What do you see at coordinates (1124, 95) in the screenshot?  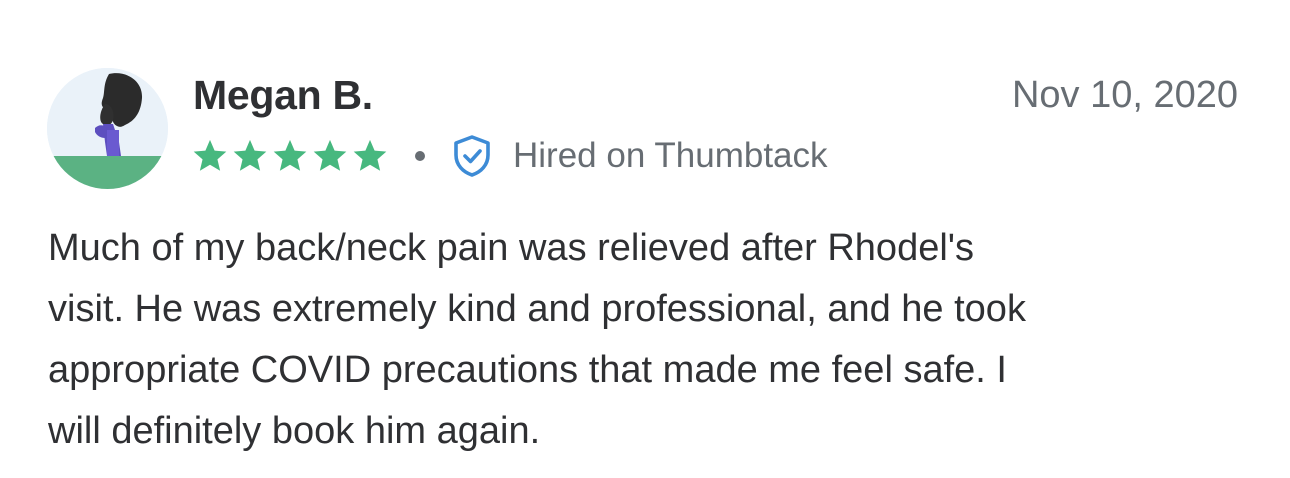 I see `review-date: Nov 10, 2020` at bounding box center [1124, 95].